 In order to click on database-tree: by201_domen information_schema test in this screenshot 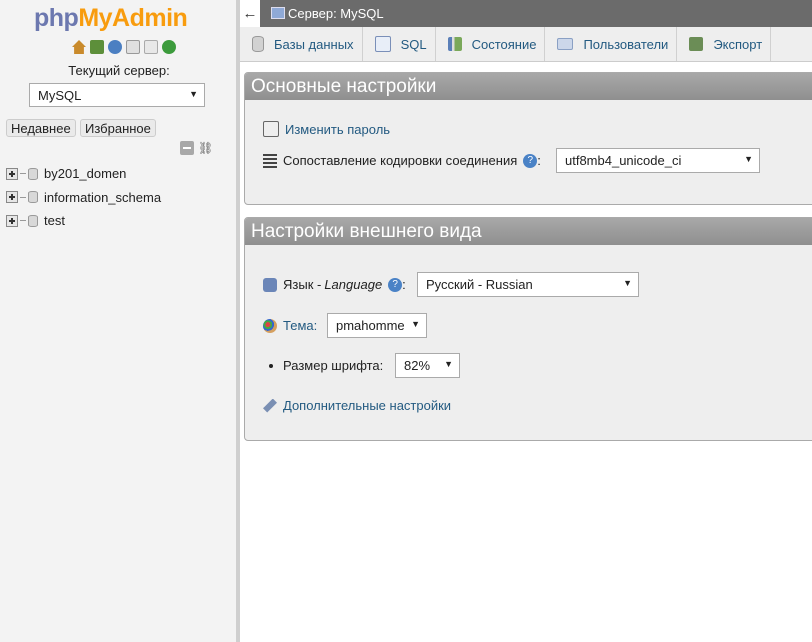, I will do `click(83, 197)`.